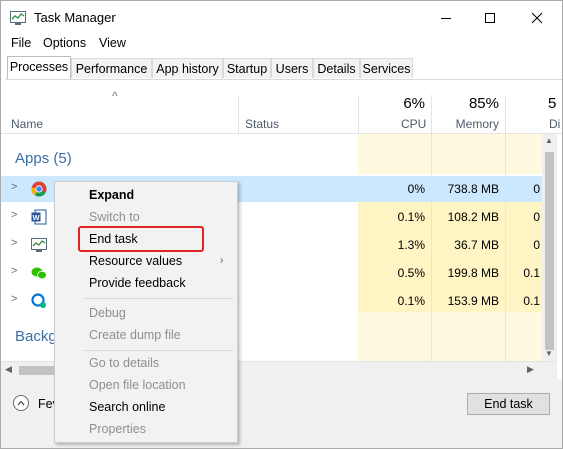 This screenshot has width=563, height=449. I want to click on cpu-total: 6%, so click(414, 103).